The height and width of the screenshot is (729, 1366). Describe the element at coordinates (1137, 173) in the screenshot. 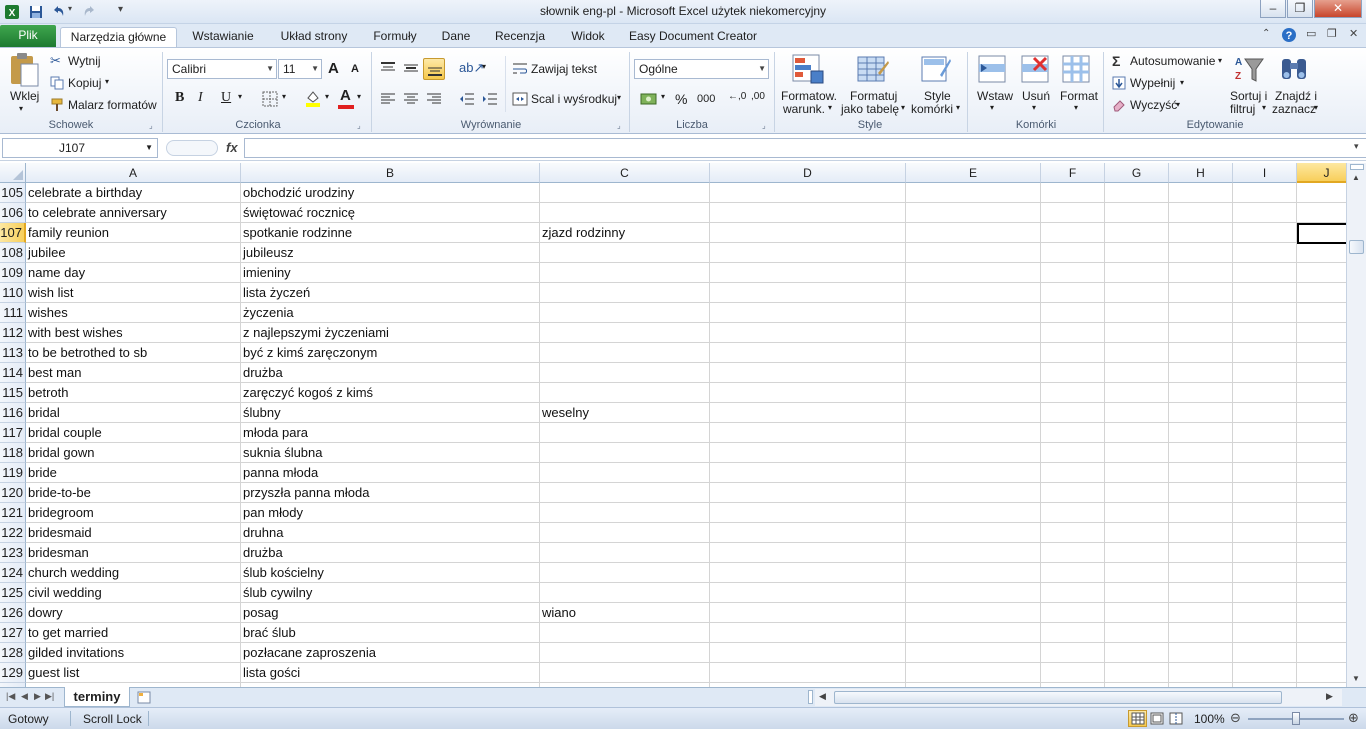

I see `column-header-g: G` at that location.